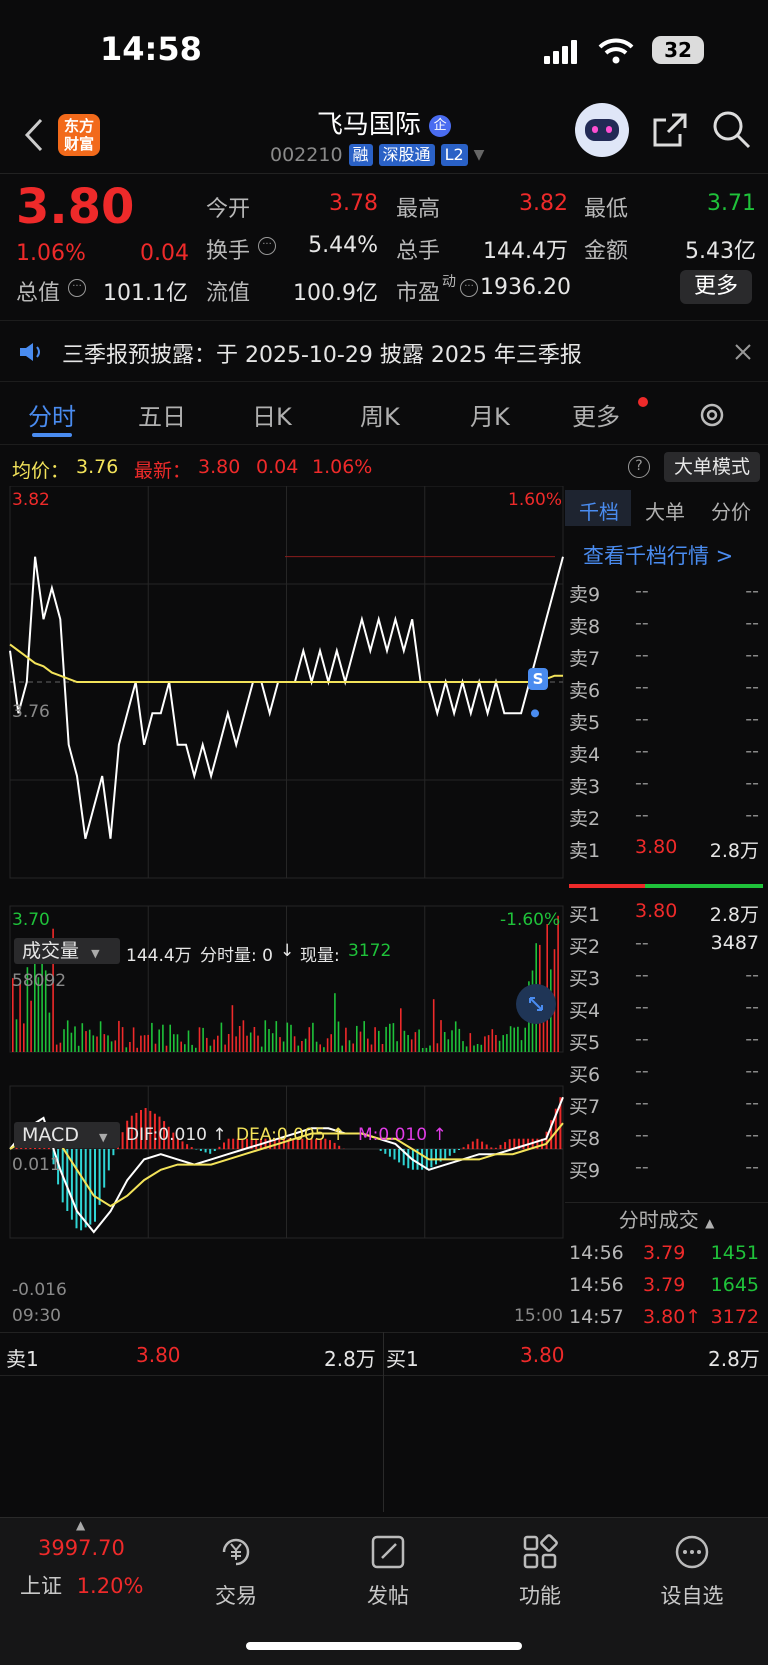 This screenshot has height=1665, width=768. What do you see at coordinates (163, 471) in the screenshot?
I see `latest-label: 最新：` at bounding box center [163, 471].